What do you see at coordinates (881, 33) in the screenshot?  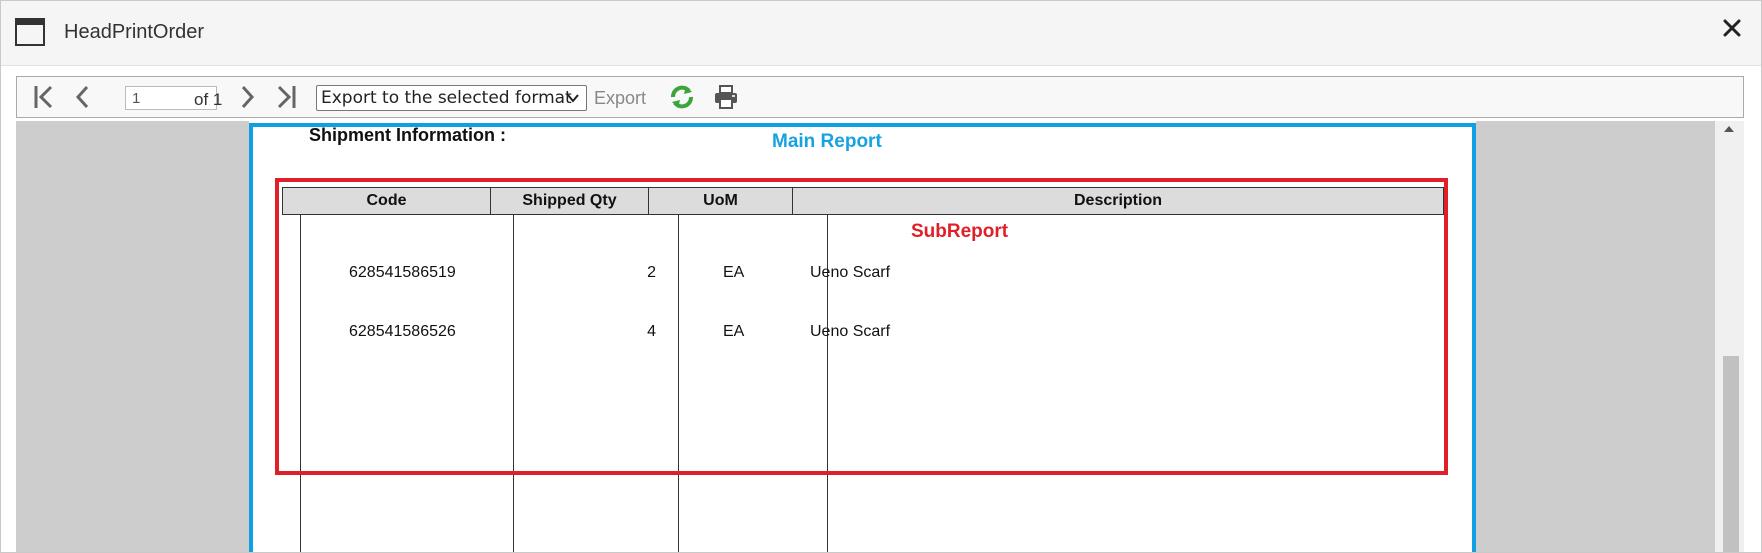 I see `title-bar: HeadPrintOrder` at bounding box center [881, 33].